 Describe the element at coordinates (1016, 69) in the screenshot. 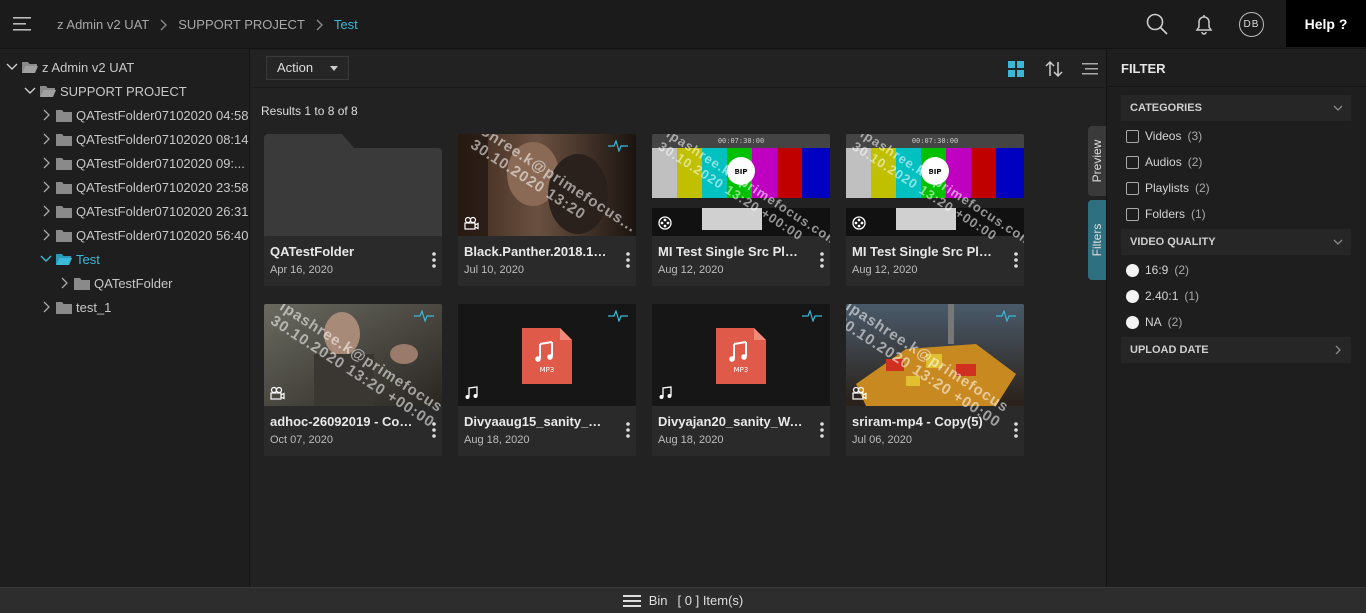

I see `grid-view-icon` at that location.